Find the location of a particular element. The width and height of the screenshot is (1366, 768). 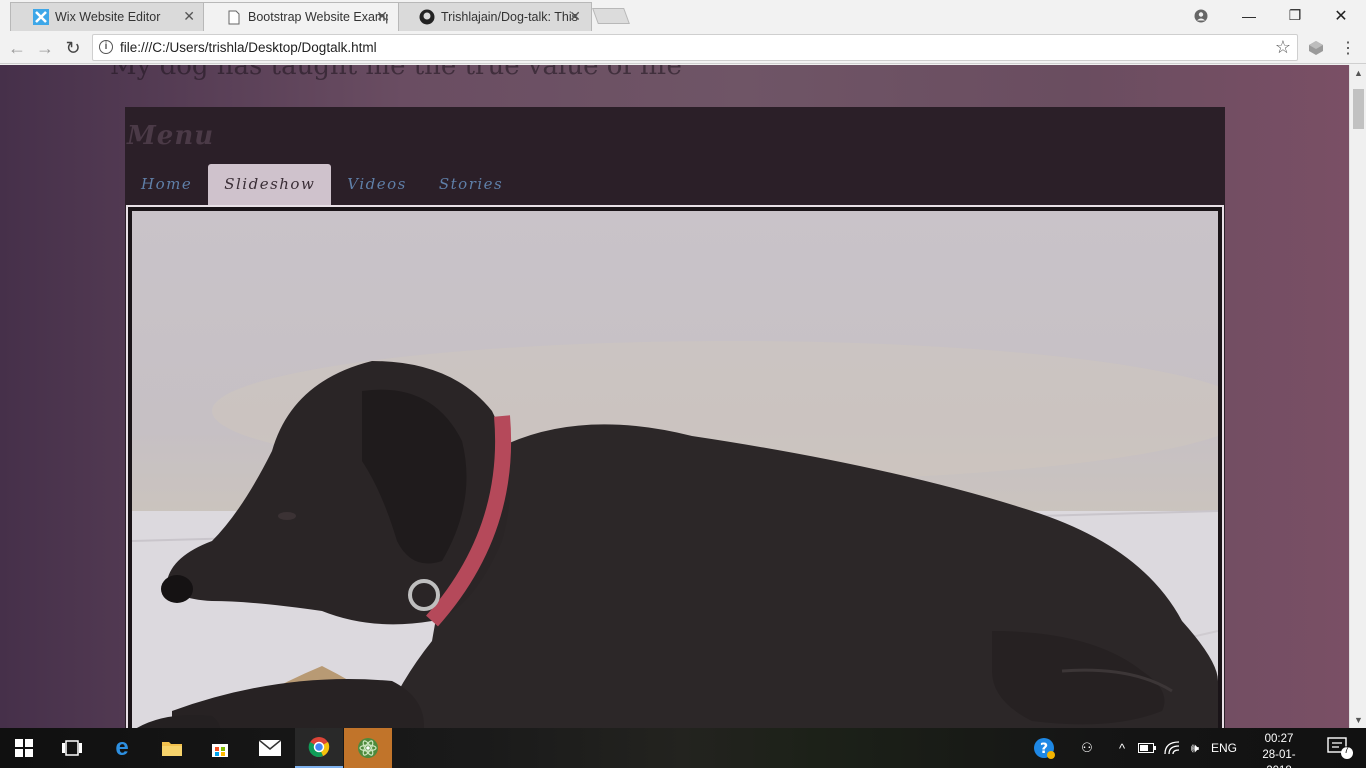

tab-title: Wix Website Editor is located at coordinates (108, 17).